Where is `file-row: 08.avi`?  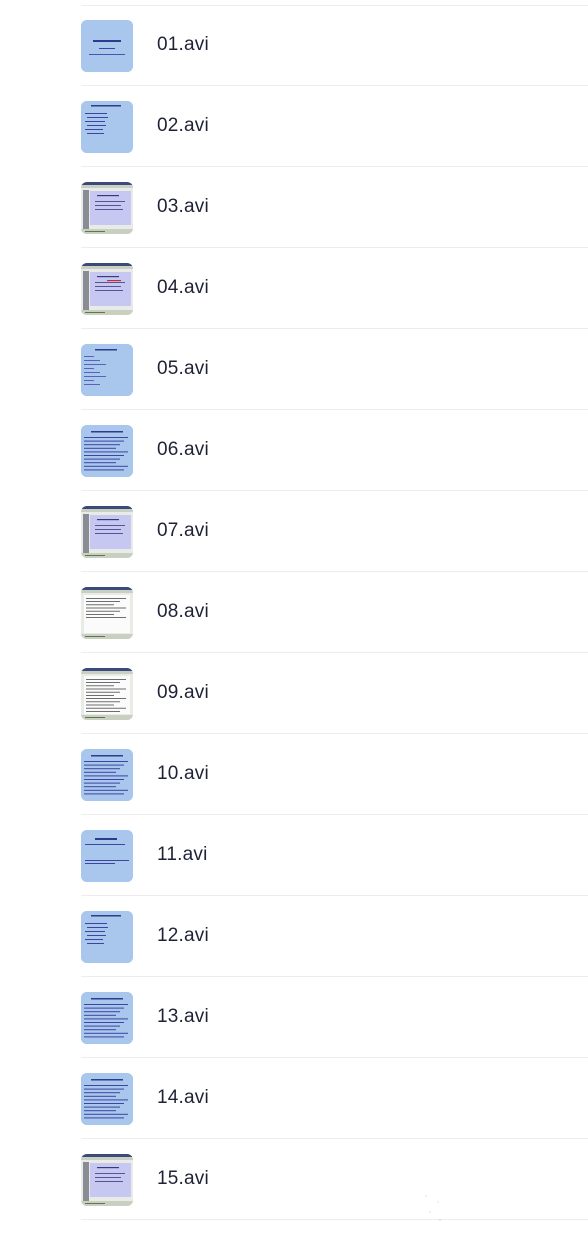
file-row: 08.avi is located at coordinates (294, 612).